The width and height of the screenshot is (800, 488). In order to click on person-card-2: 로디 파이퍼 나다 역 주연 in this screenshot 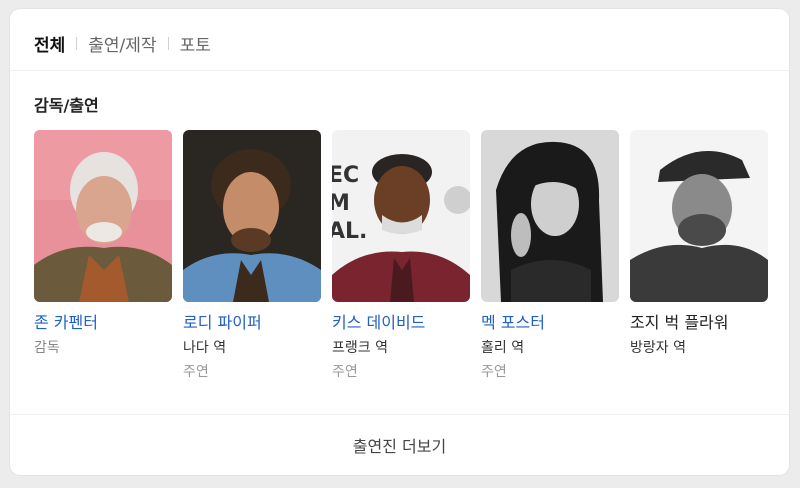, I will do `click(252, 256)`.